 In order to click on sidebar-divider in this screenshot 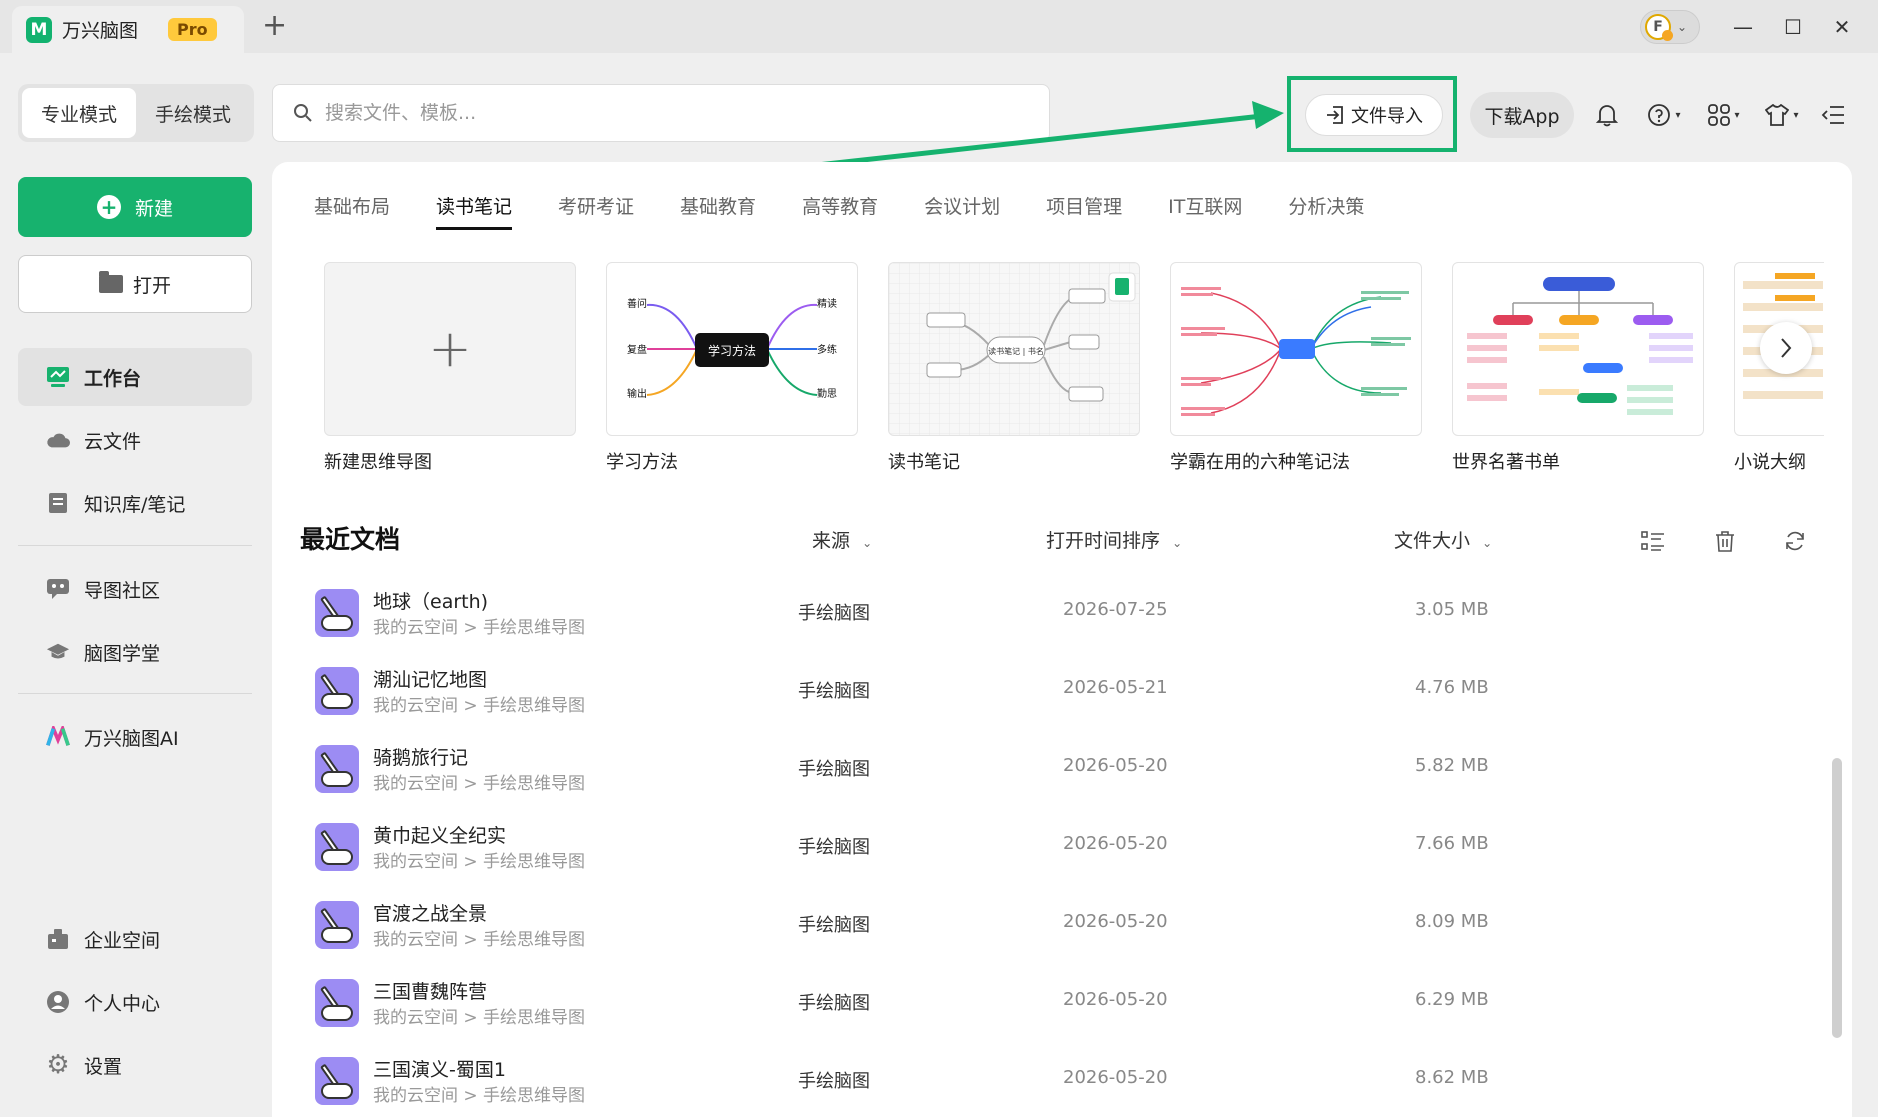, I will do `click(135, 693)`.